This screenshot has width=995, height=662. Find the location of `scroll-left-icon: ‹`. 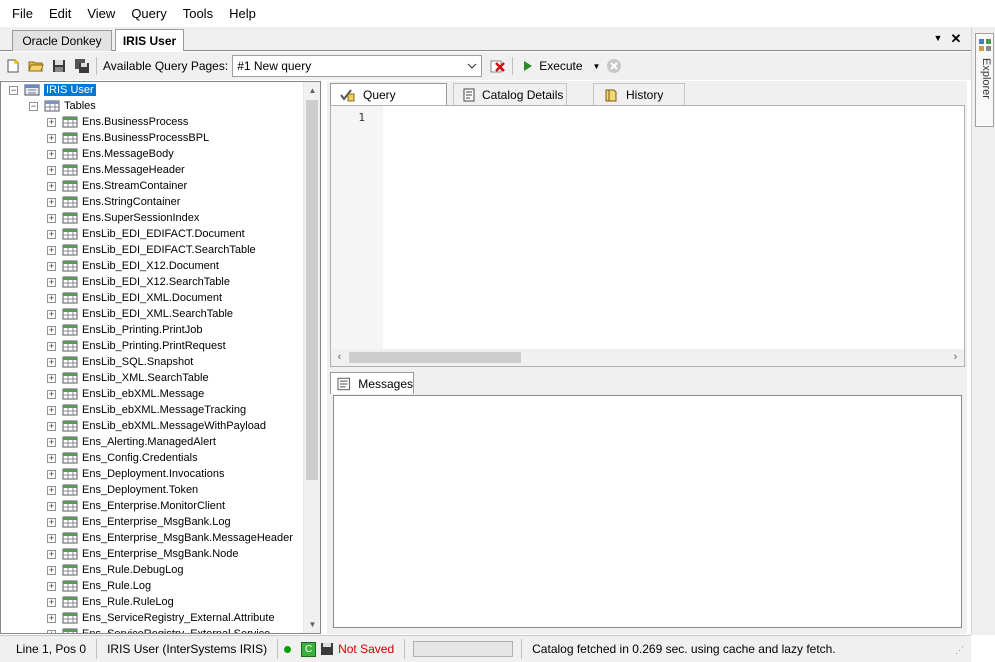

scroll-left-icon: ‹ is located at coordinates (339, 357).